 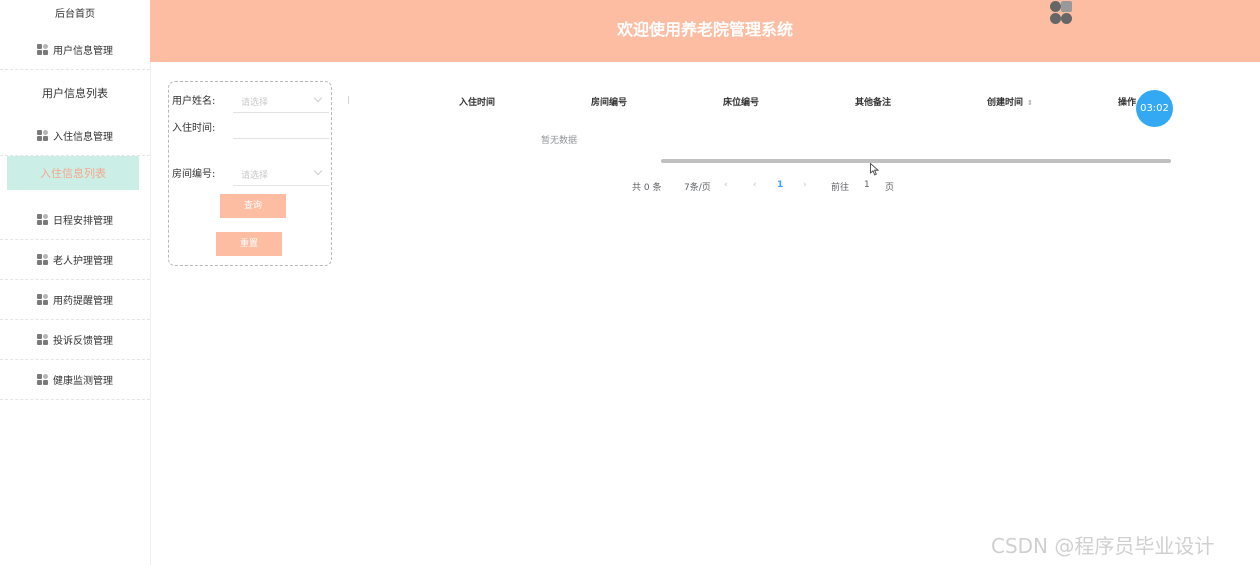 What do you see at coordinates (83, 51) in the screenshot?
I see `sidebar-item-label: 用户信息管理` at bounding box center [83, 51].